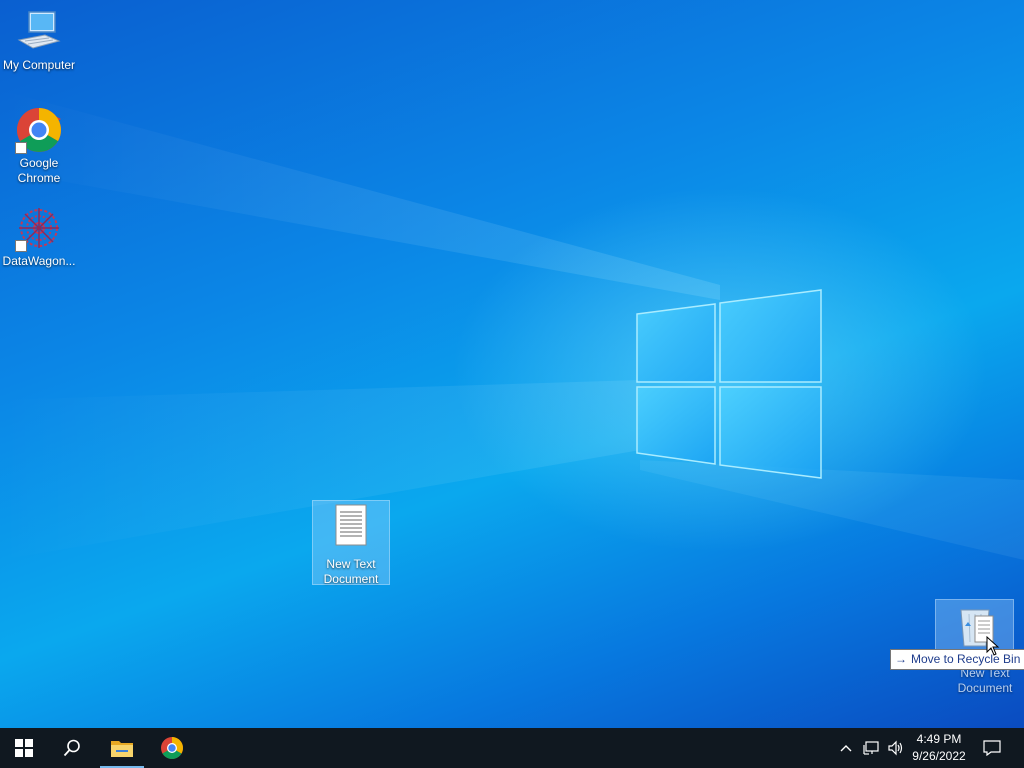 The height and width of the screenshot is (768, 1024). I want to click on taskbar-file-explorer, so click(122, 748).